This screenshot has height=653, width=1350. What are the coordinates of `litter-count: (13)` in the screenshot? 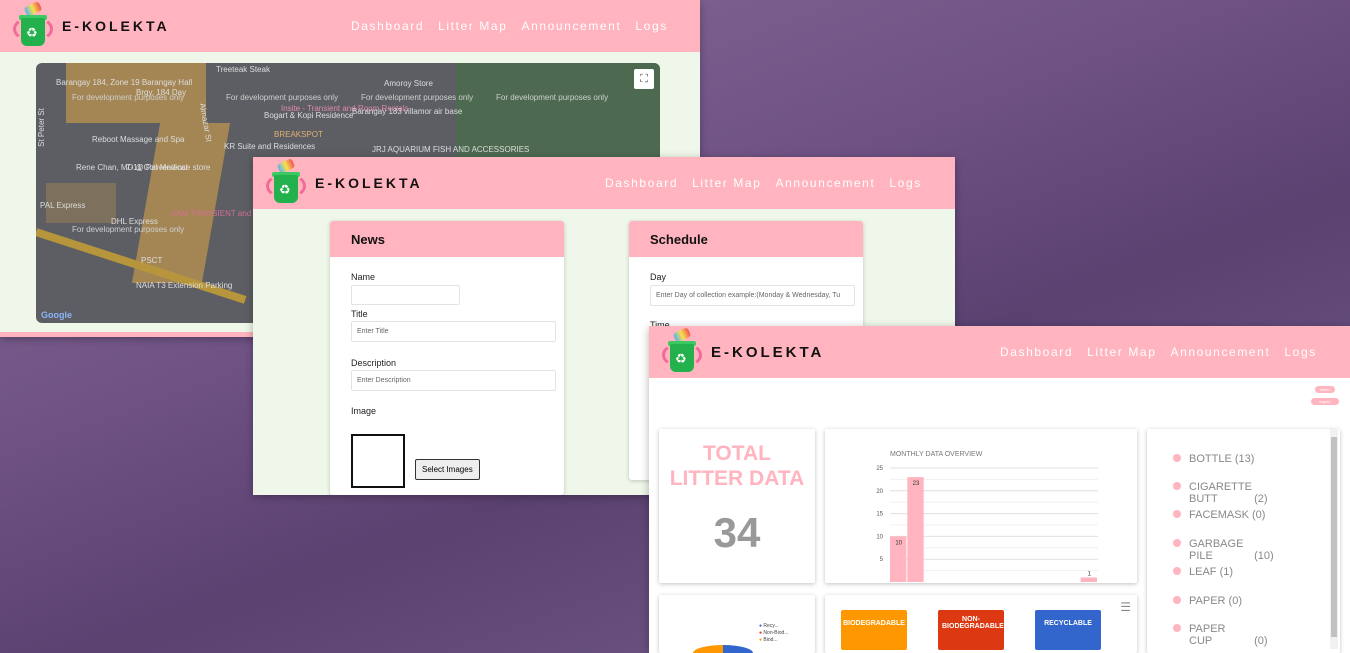 It's located at (1244, 459).